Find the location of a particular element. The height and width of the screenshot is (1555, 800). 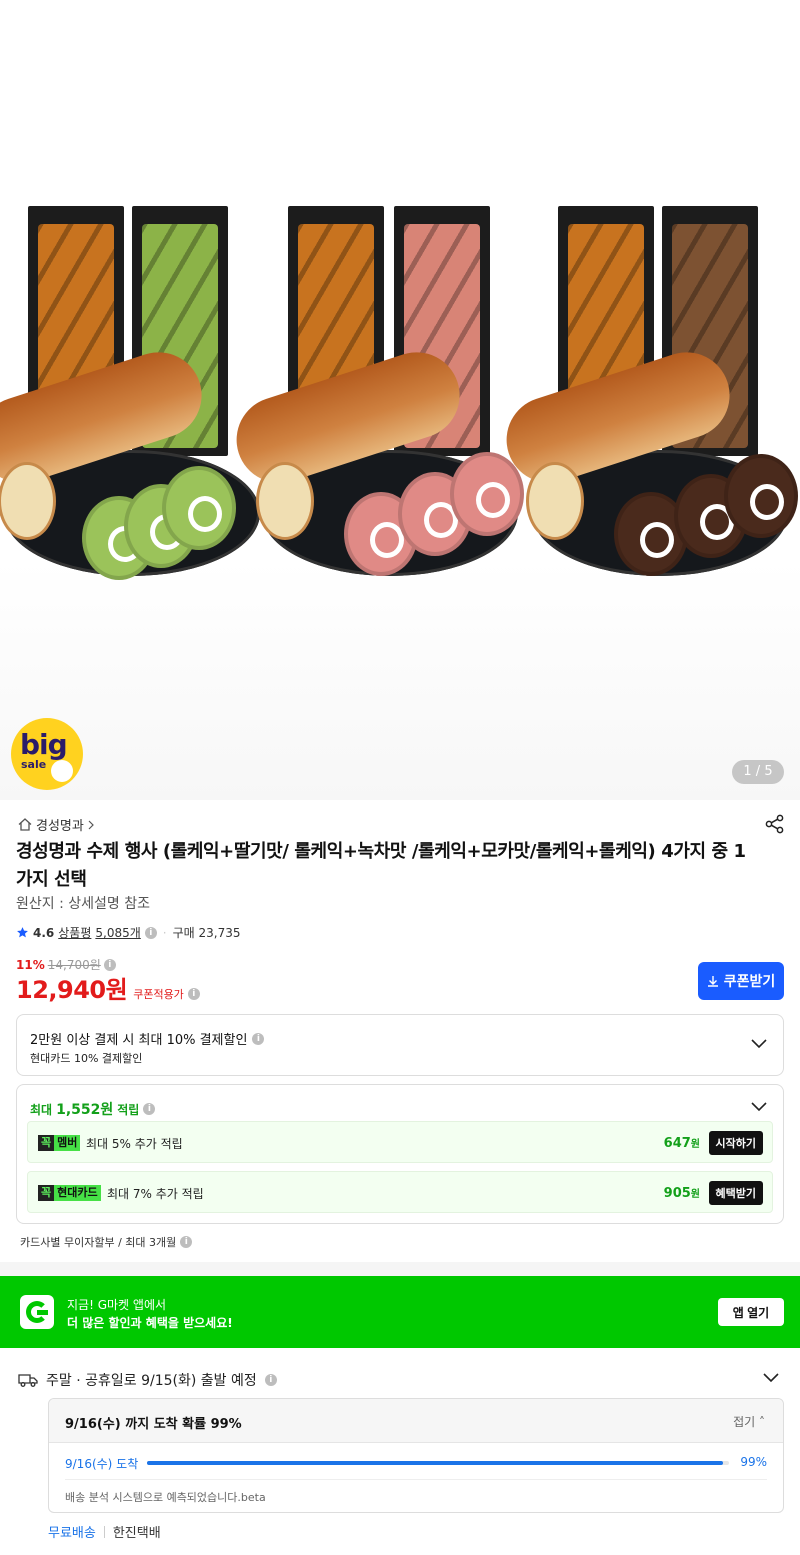

store-name: 경성명과 is located at coordinates (60, 826).